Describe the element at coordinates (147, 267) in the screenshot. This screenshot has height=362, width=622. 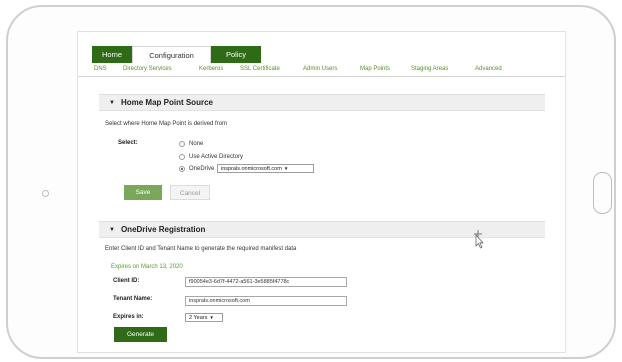
I see `expiry-notice: Expires on March 13, 2020` at that location.